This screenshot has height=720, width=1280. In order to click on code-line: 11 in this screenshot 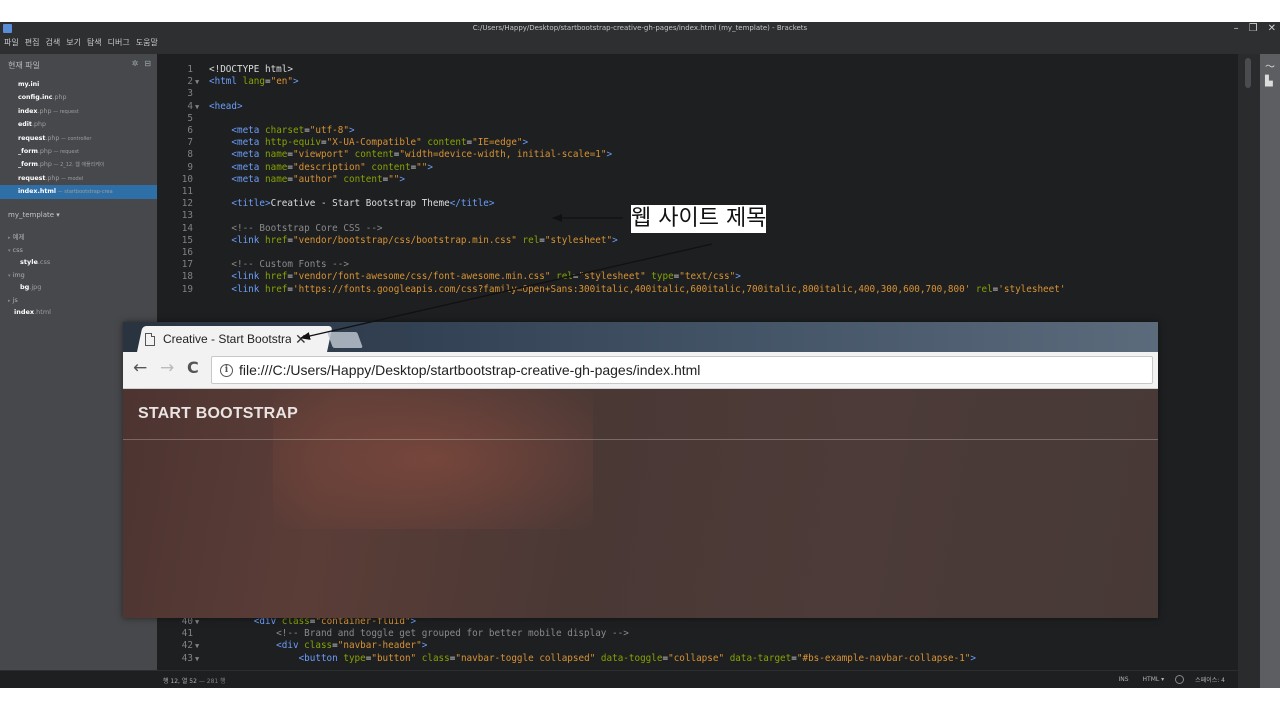, I will do `click(183, 192)`.